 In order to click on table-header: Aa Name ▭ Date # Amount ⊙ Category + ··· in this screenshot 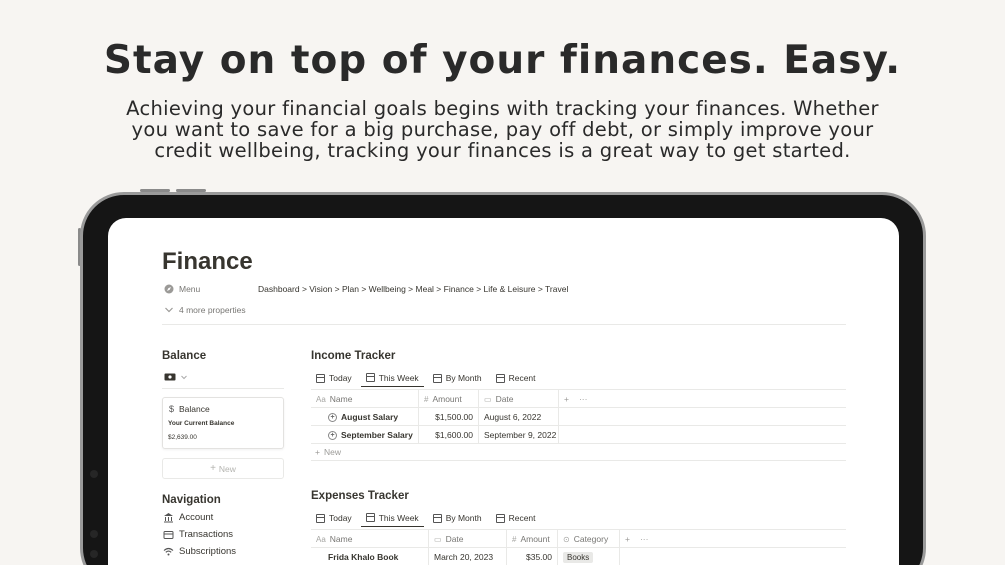, I will do `click(578, 538)`.